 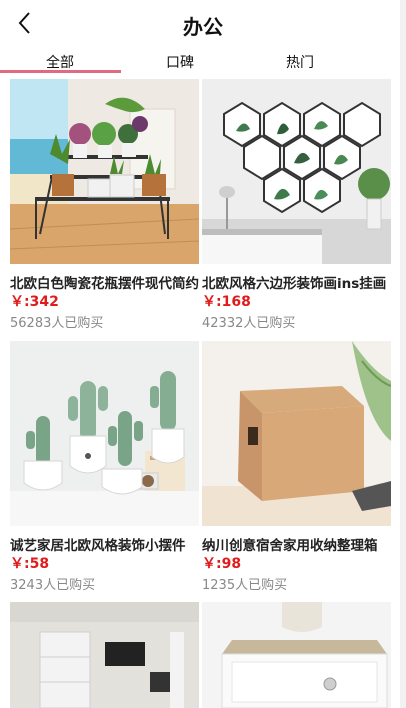 I want to click on tab-all: 全部, so click(x=60, y=62).